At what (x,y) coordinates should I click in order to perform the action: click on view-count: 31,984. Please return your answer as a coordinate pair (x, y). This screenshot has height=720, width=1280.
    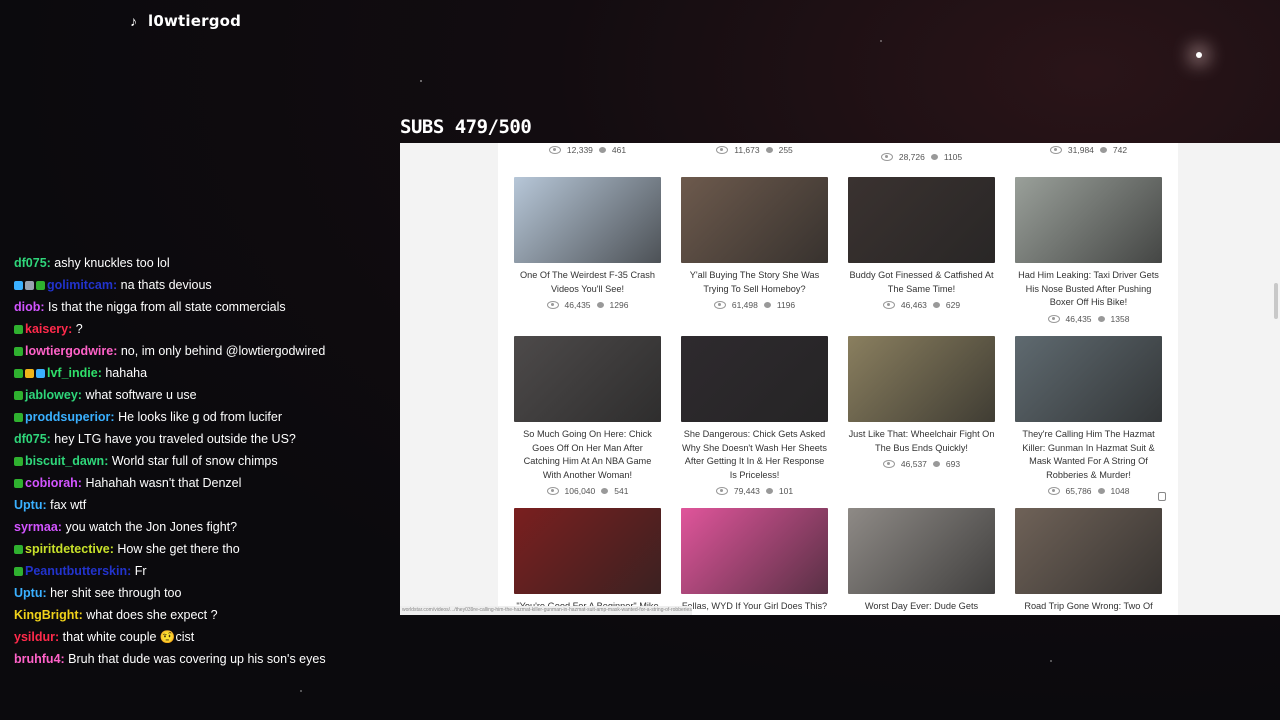
    Looking at the image, I should click on (1080, 150).